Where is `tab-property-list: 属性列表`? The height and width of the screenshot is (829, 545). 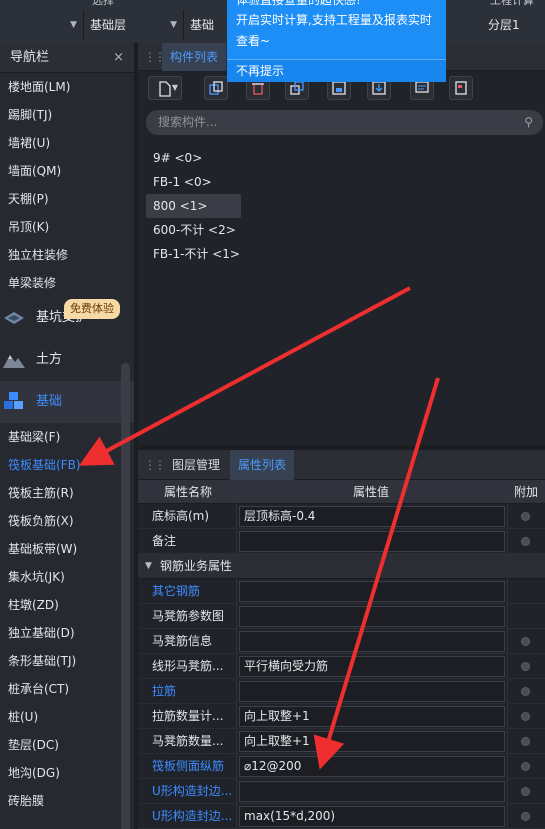 tab-property-list: 属性列表 is located at coordinates (262, 465).